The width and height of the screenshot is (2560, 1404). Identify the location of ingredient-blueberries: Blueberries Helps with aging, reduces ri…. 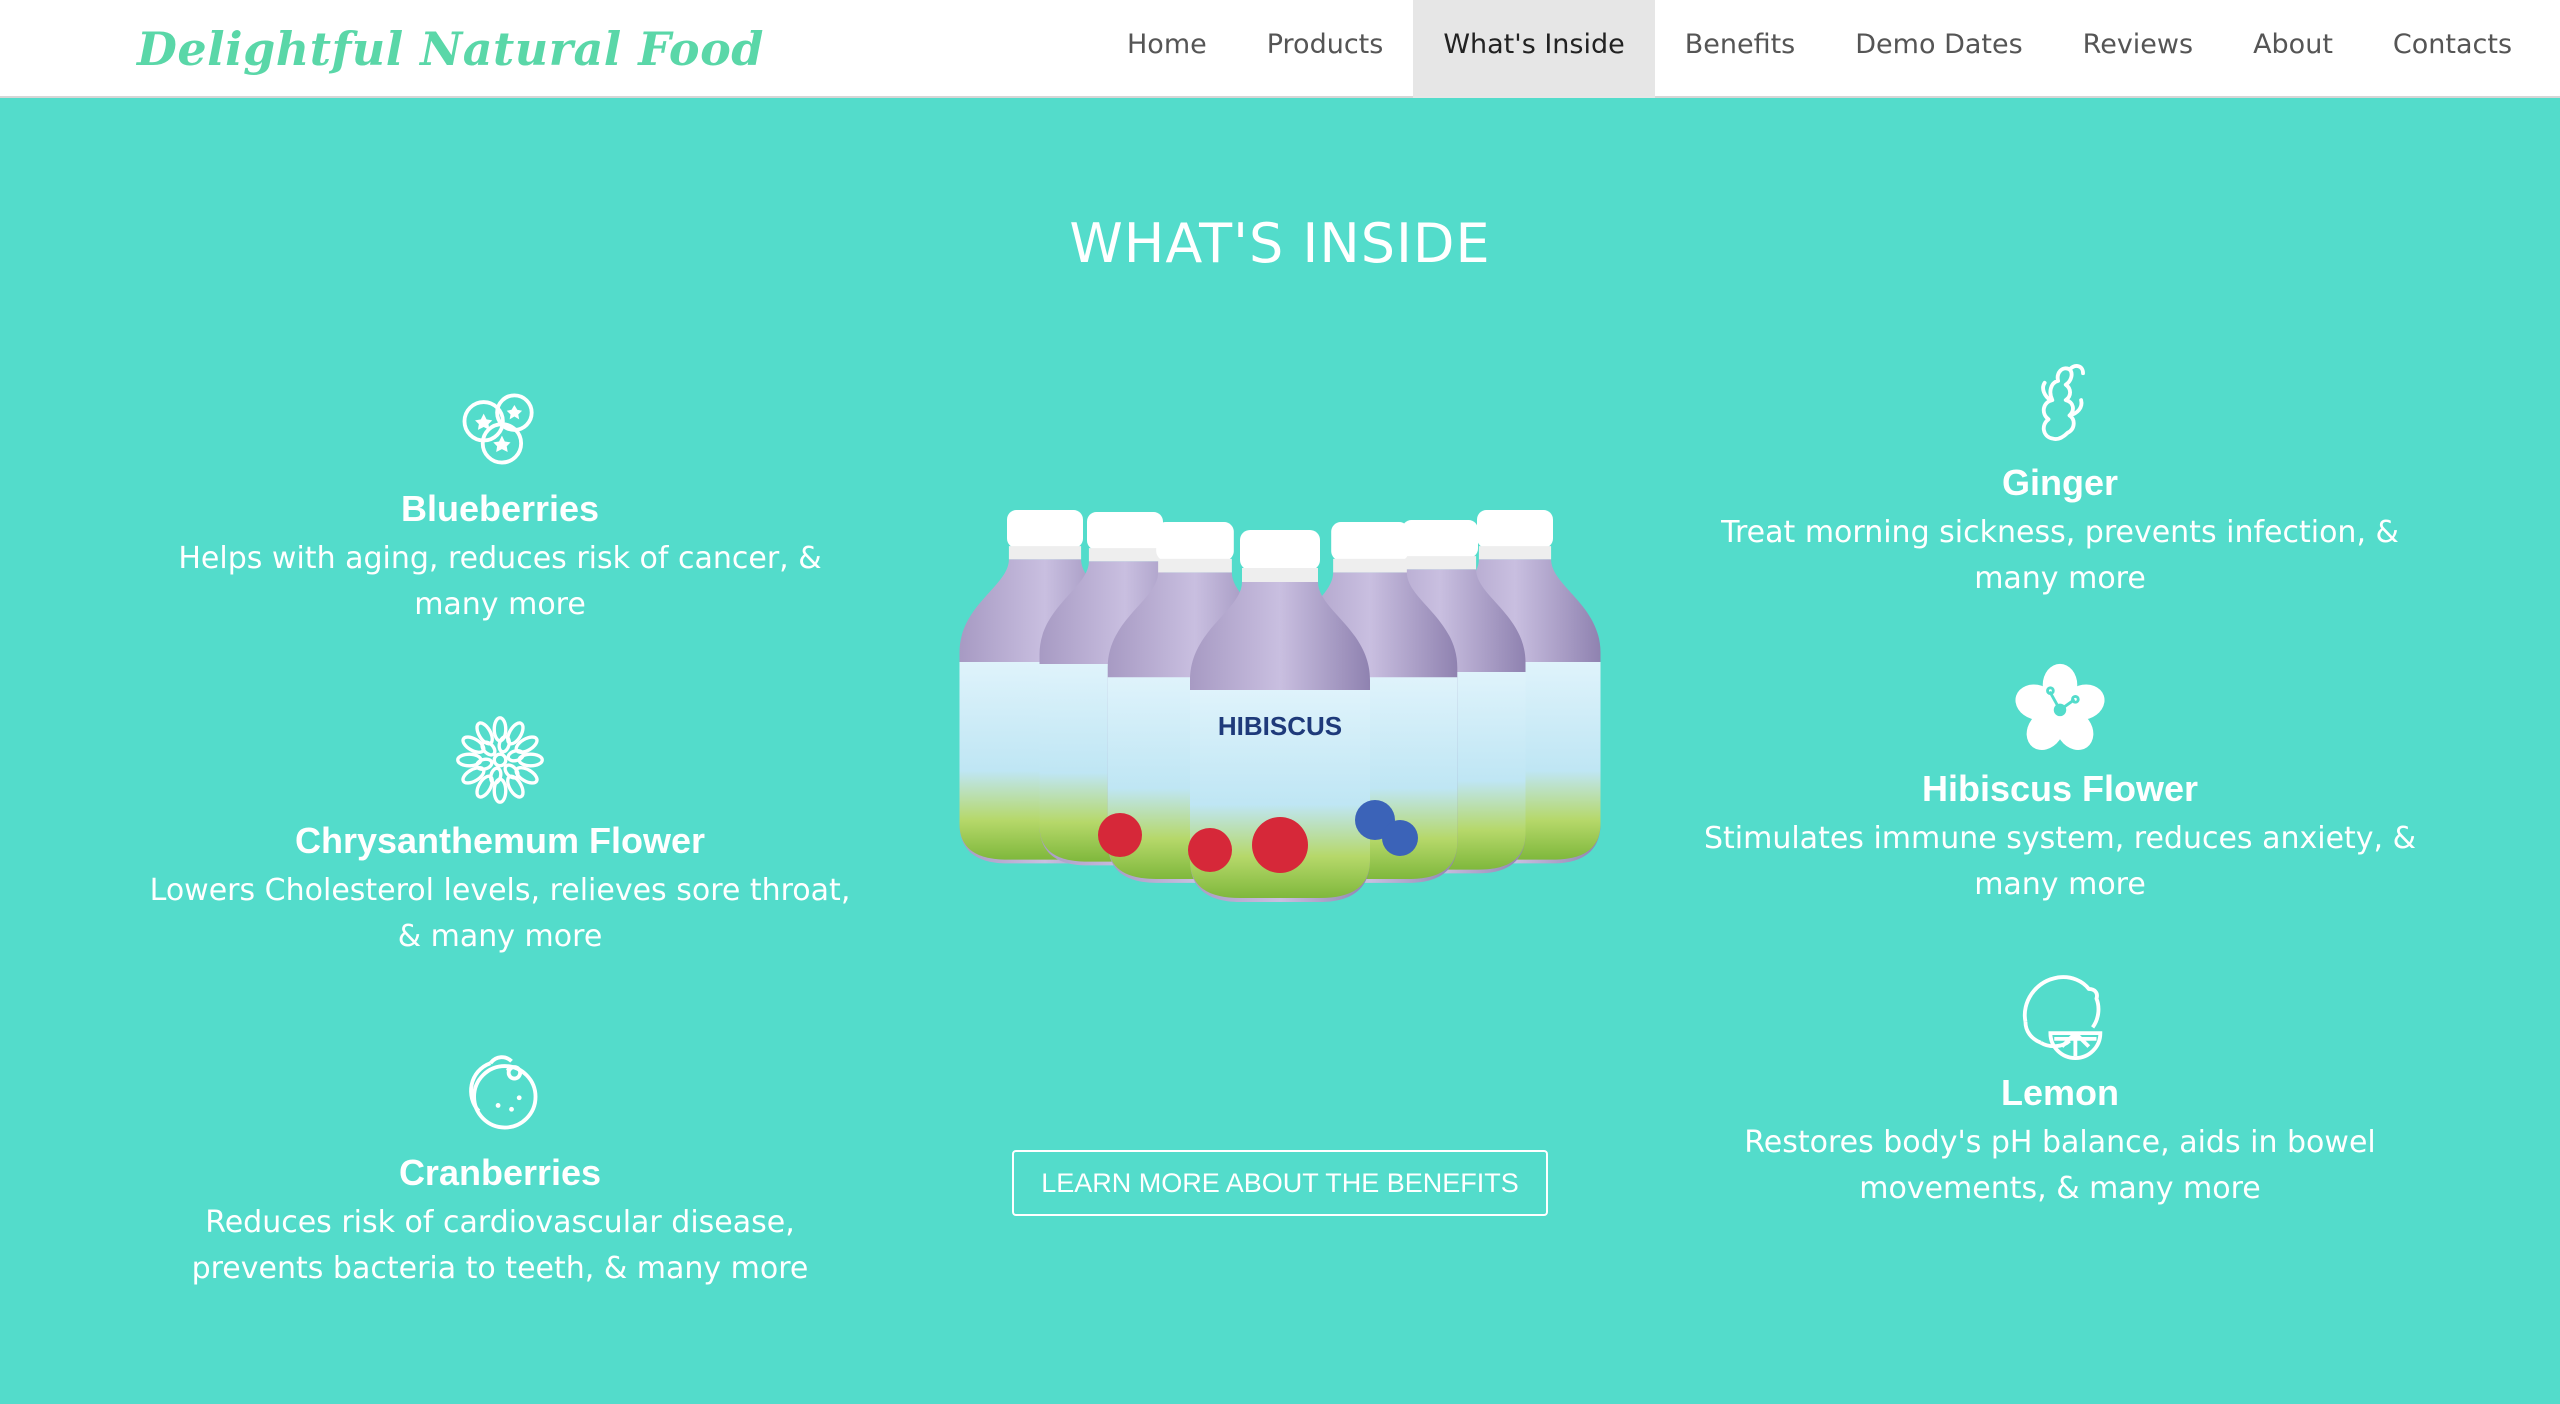
(500, 504).